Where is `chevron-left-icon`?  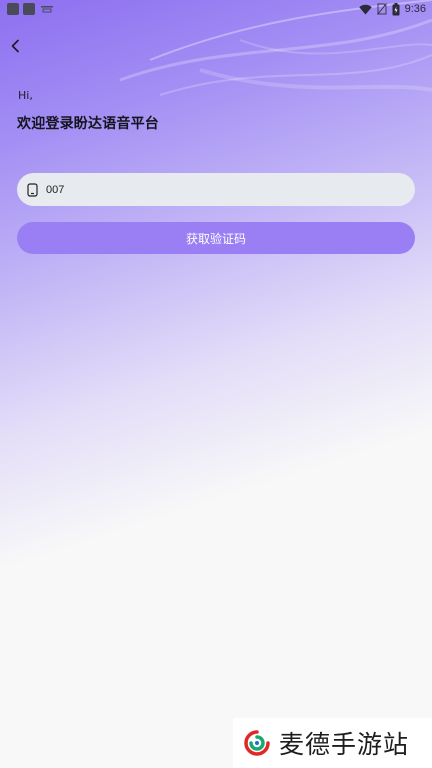
chevron-left-icon is located at coordinates (15, 46).